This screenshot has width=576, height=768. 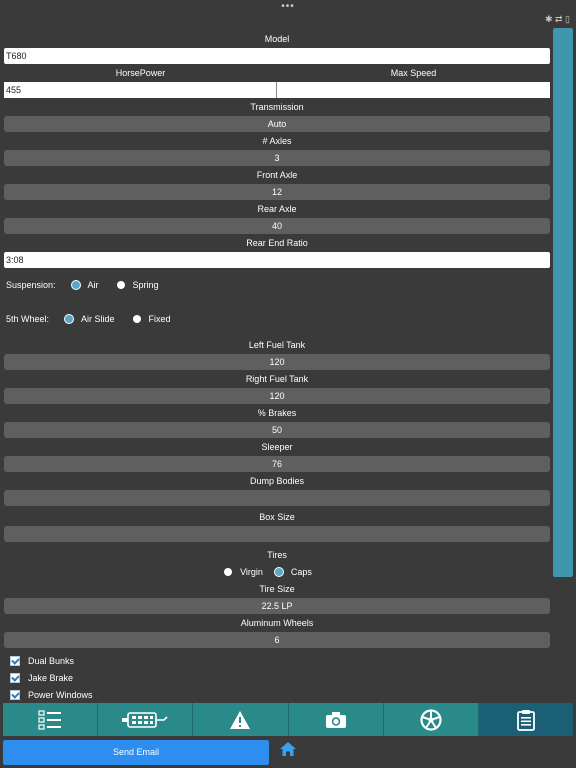 I want to click on power-windows-row: Power Windows, so click(x=51, y=694).